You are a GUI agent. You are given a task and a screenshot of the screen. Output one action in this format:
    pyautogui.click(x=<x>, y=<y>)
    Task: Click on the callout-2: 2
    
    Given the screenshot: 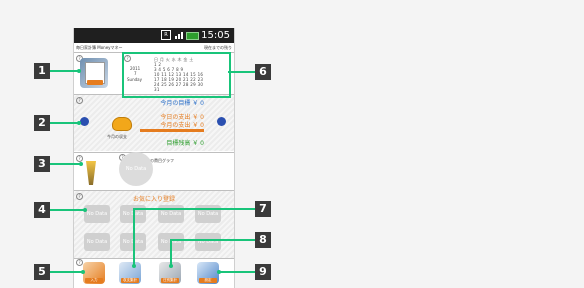 What is the action you would take?
    pyautogui.click(x=42, y=123)
    